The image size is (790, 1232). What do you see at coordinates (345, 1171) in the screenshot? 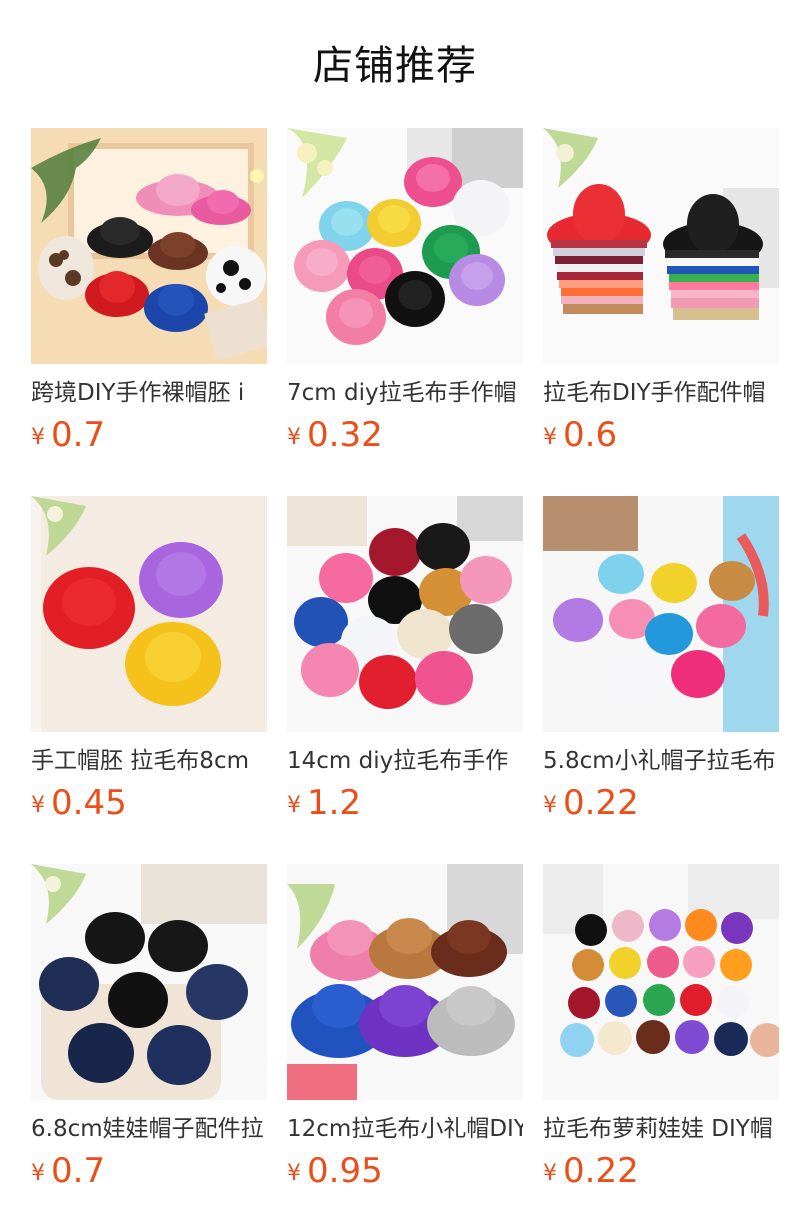
I see `price-value: 0.95` at bounding box center [345, 1171].